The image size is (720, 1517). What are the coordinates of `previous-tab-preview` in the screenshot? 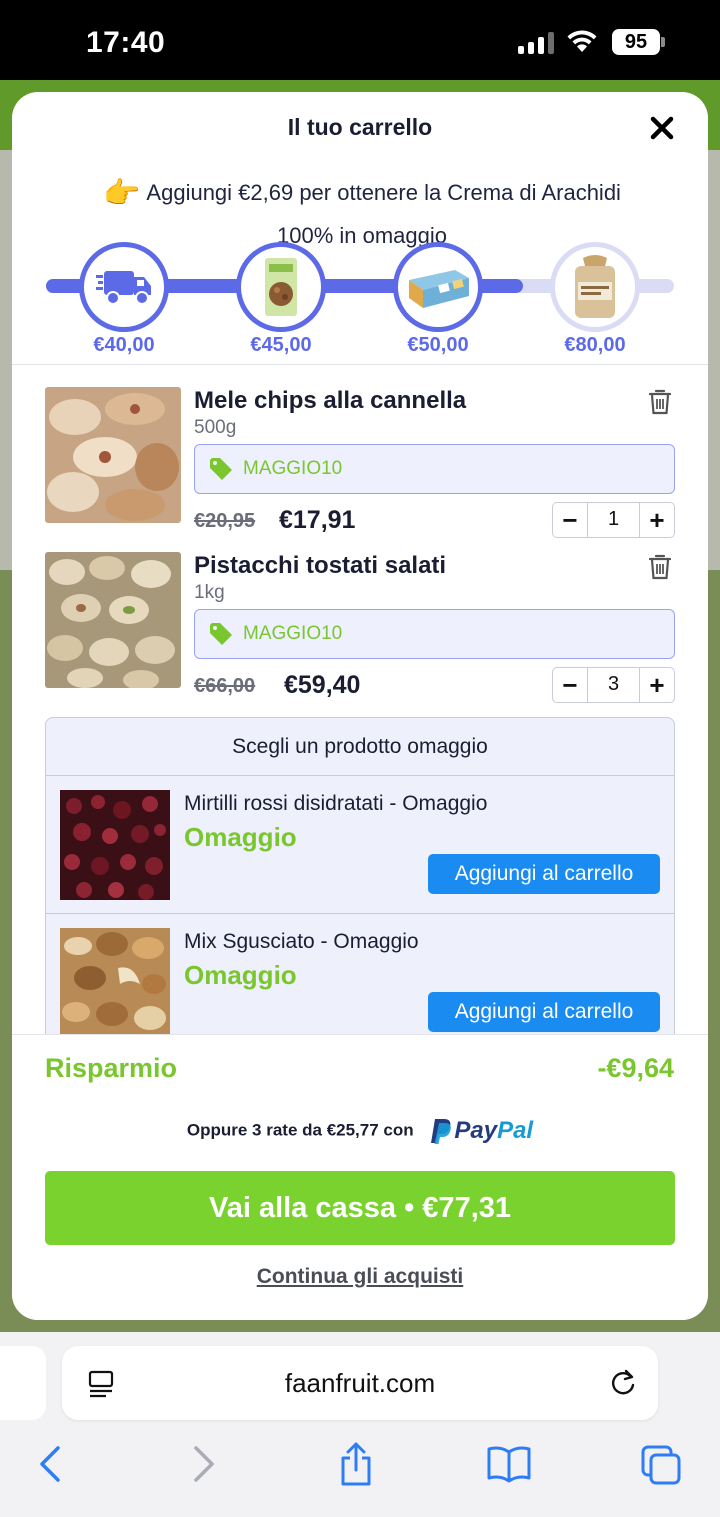 It's located at (23, 1383).